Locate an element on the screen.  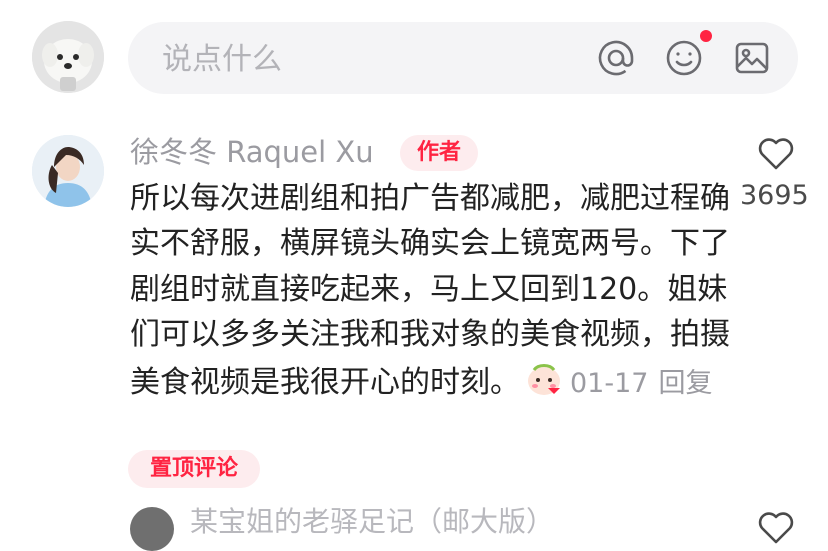
next-heart-icon is located at coordinates (776, 528).